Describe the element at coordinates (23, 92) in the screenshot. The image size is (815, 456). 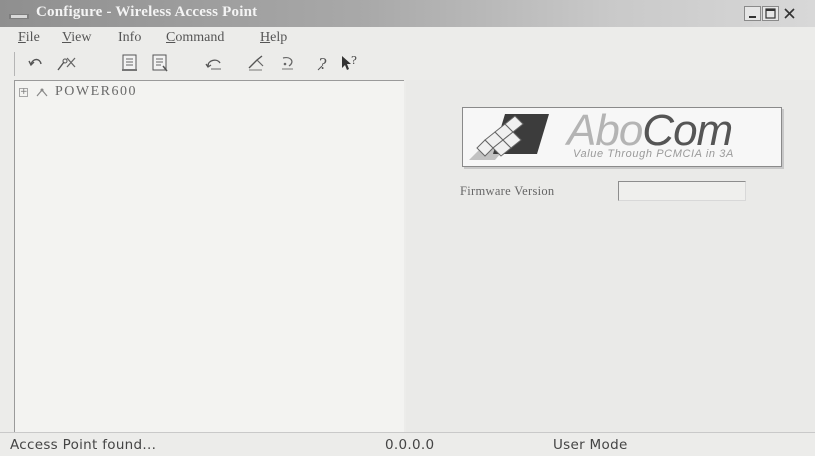
I see `tree-expander: +` at that location.